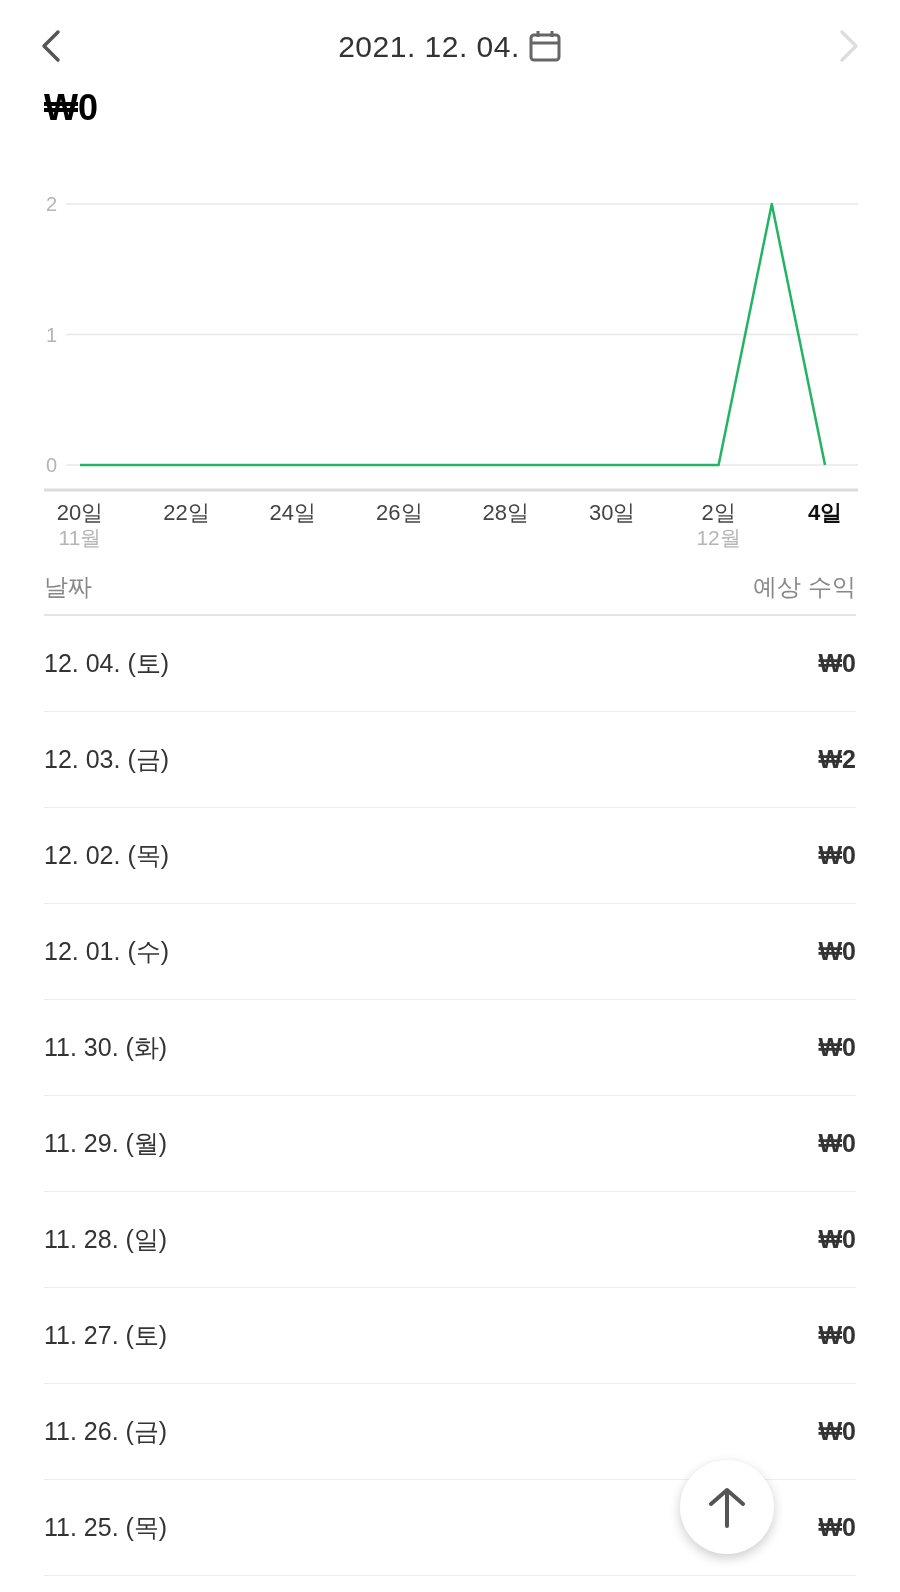 This screenshot has height=1592, width=900. I want to click on date-title: 2021. 12. 04., so click(429, 46).